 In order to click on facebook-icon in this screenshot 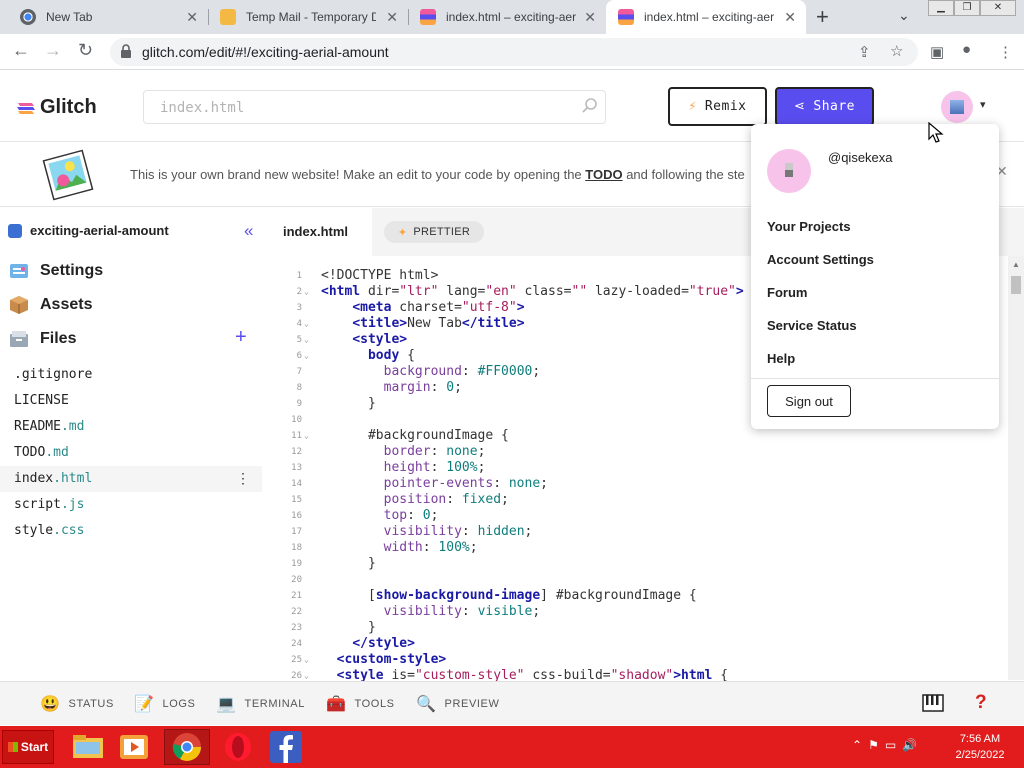, I will do `click(286, 747)`.